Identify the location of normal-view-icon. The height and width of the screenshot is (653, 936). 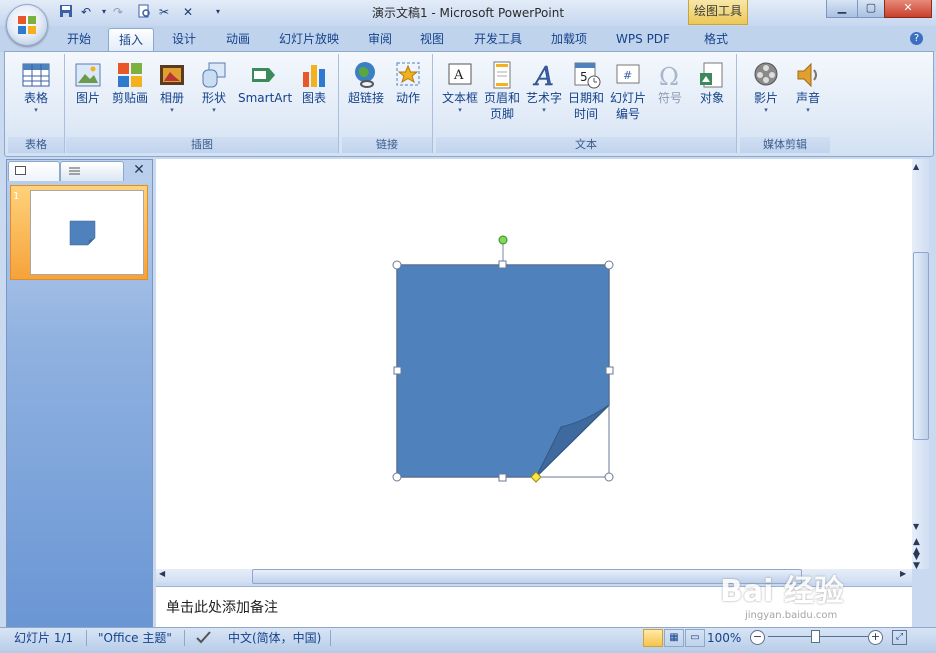
(653, 638).